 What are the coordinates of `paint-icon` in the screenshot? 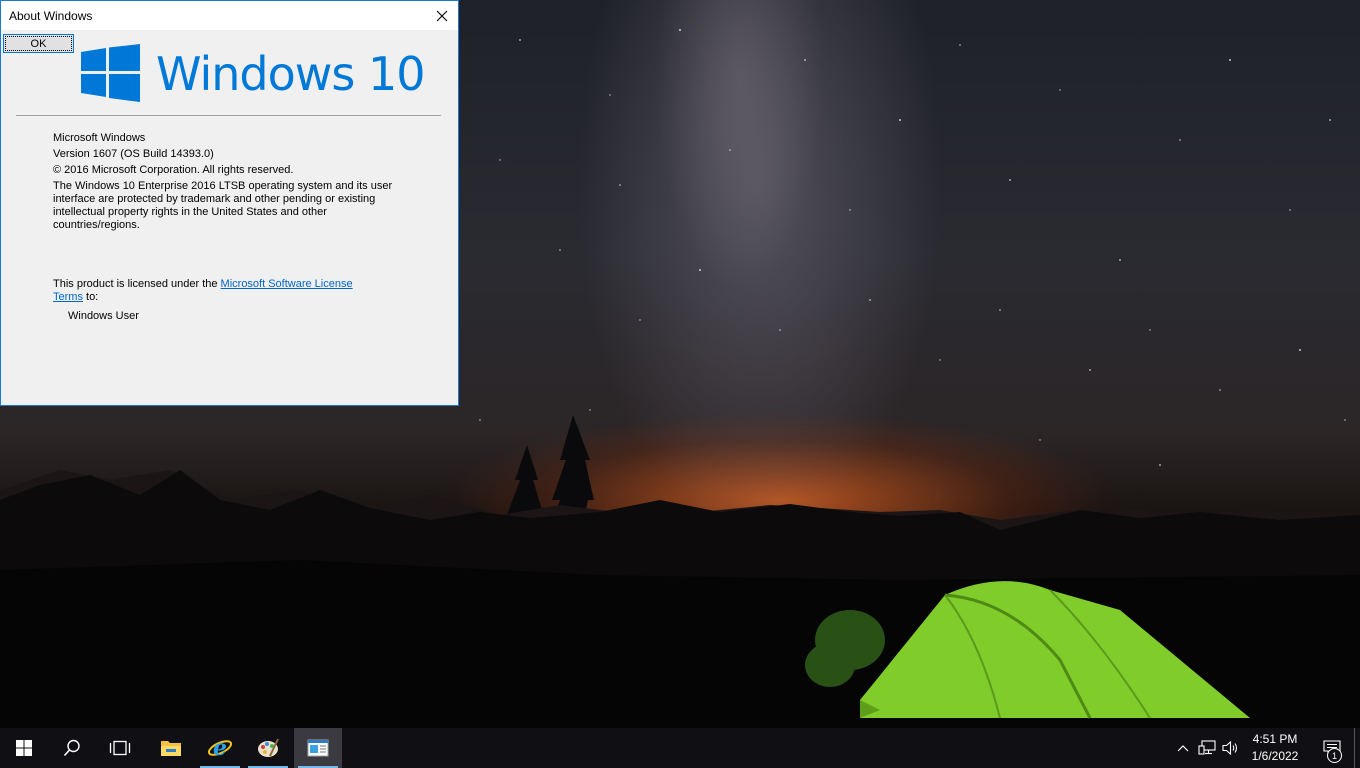 It's located at (268, 747).